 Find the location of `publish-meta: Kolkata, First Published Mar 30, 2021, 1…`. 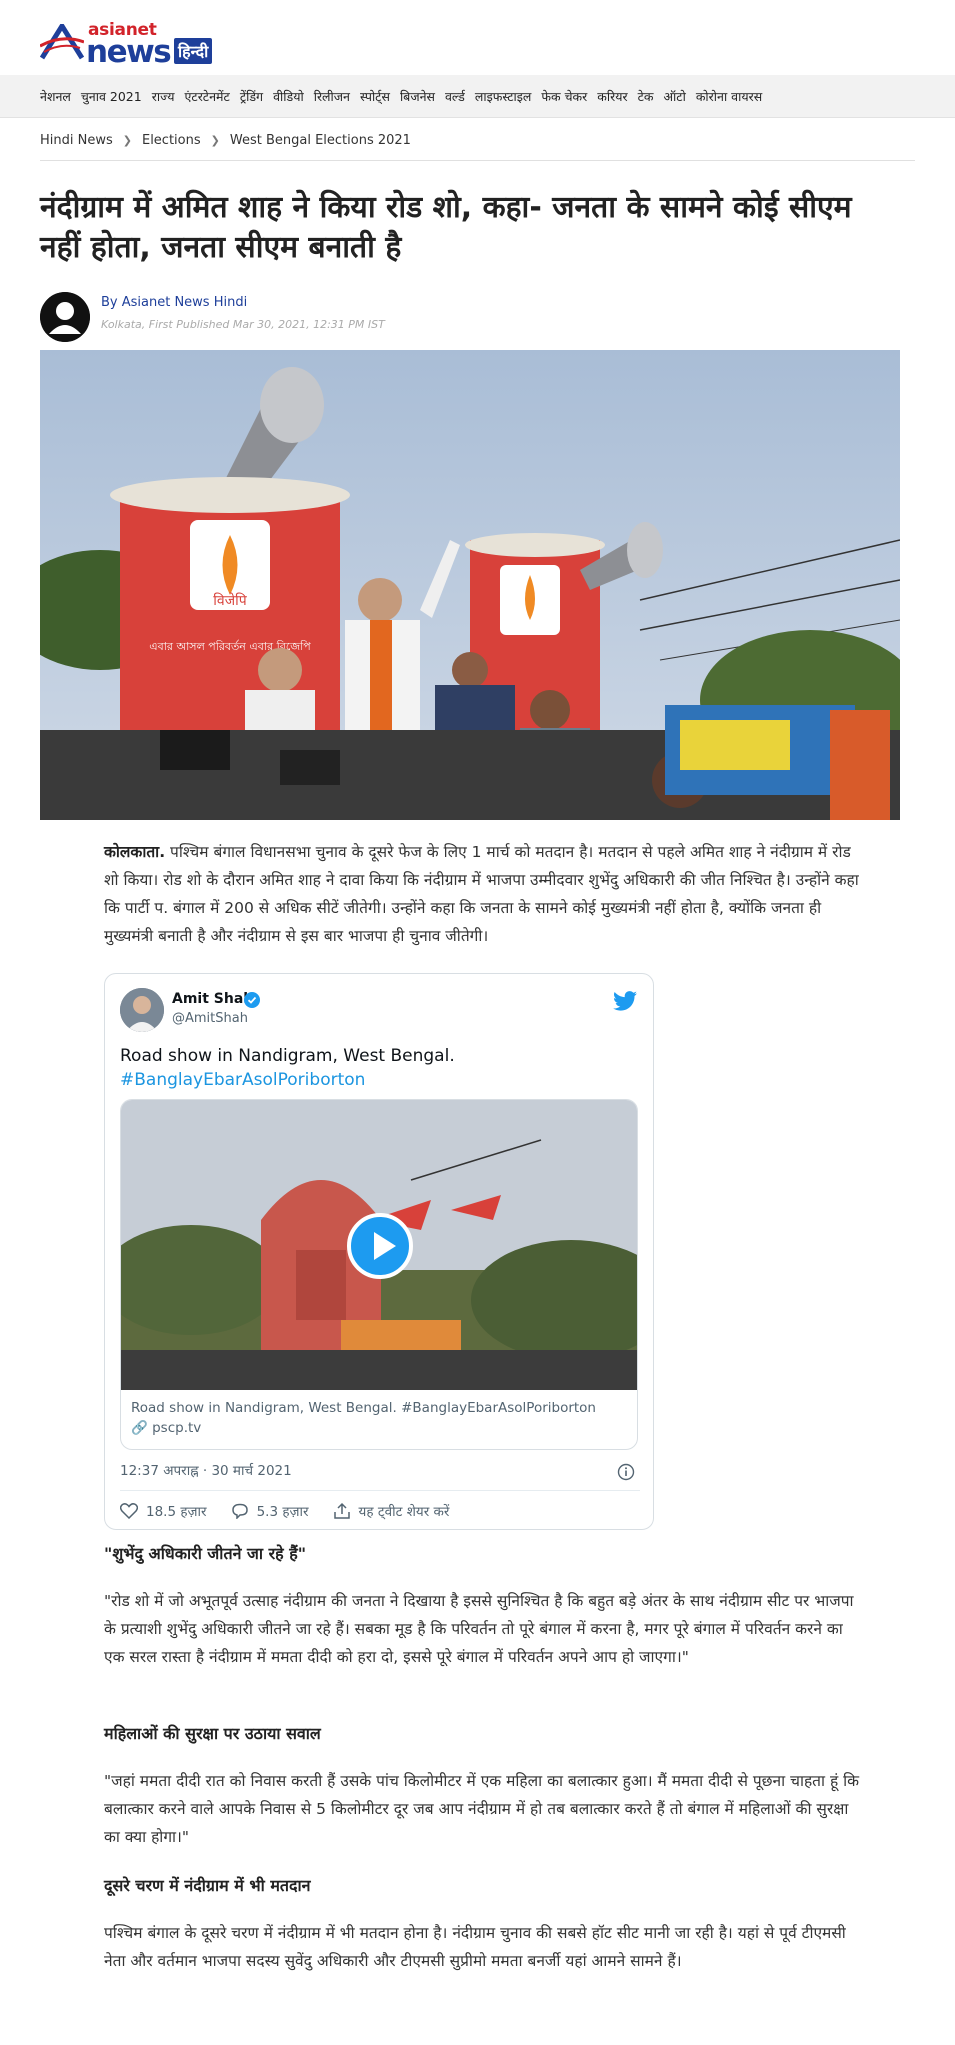

publish-meta: Kolkata, First Published Mar 30, 2021, 1… is located at coordinates (243, 324).